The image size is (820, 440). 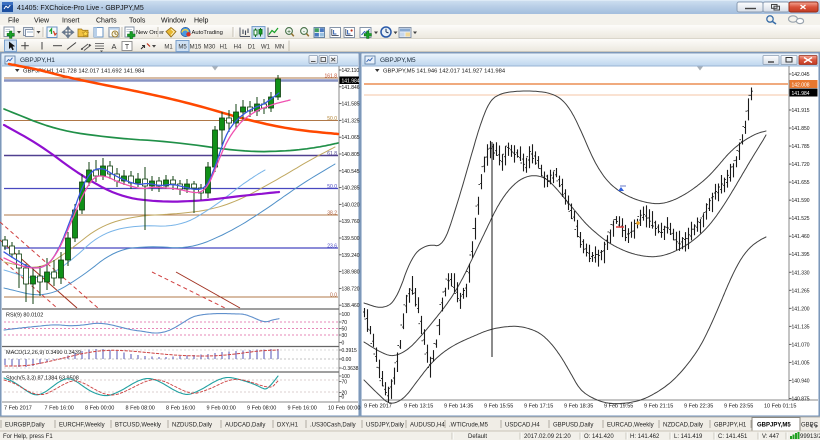 What do you see at coordinates (801, 129) in the screenshot?
I see `svg-text: 141.850` at bounding box center [801, 129].